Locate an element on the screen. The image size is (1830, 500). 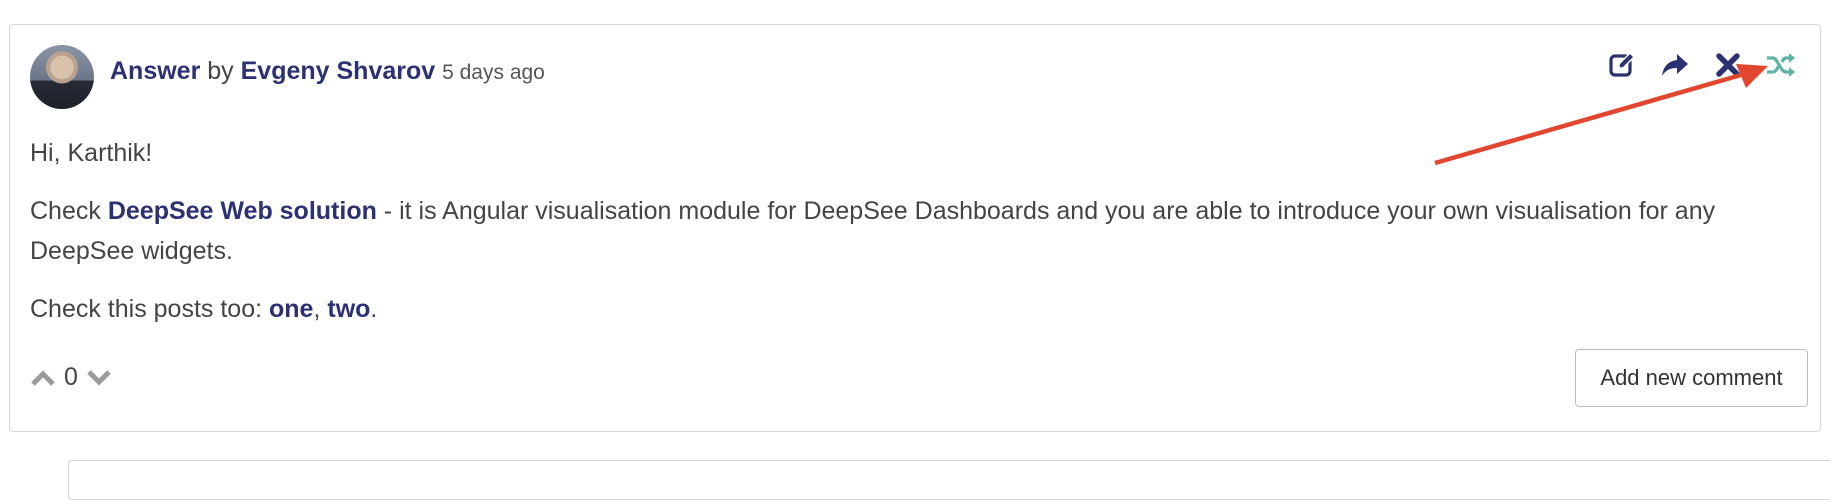
period-text: . is located at coordinates (374, 309).